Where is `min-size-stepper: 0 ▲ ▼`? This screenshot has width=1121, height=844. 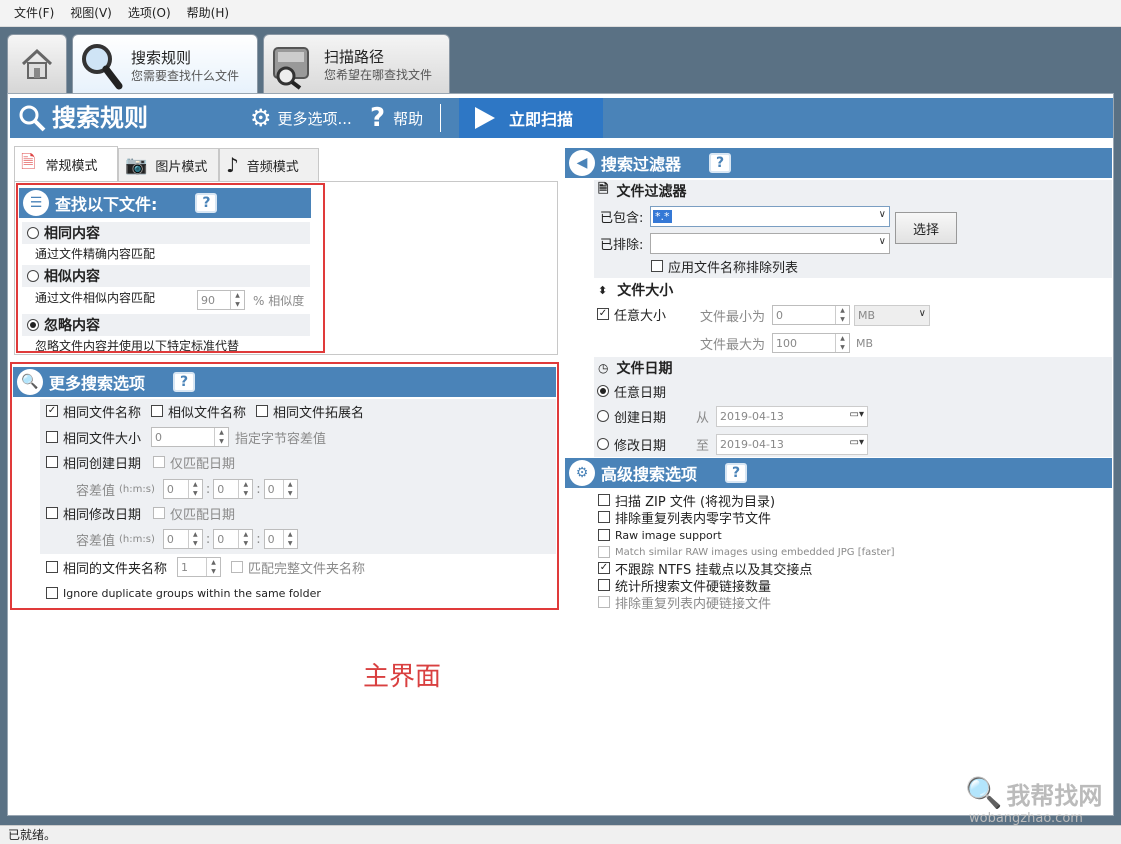
min-size-stepper: 0 ▲ ▼ is located at coordinates (811, 315).